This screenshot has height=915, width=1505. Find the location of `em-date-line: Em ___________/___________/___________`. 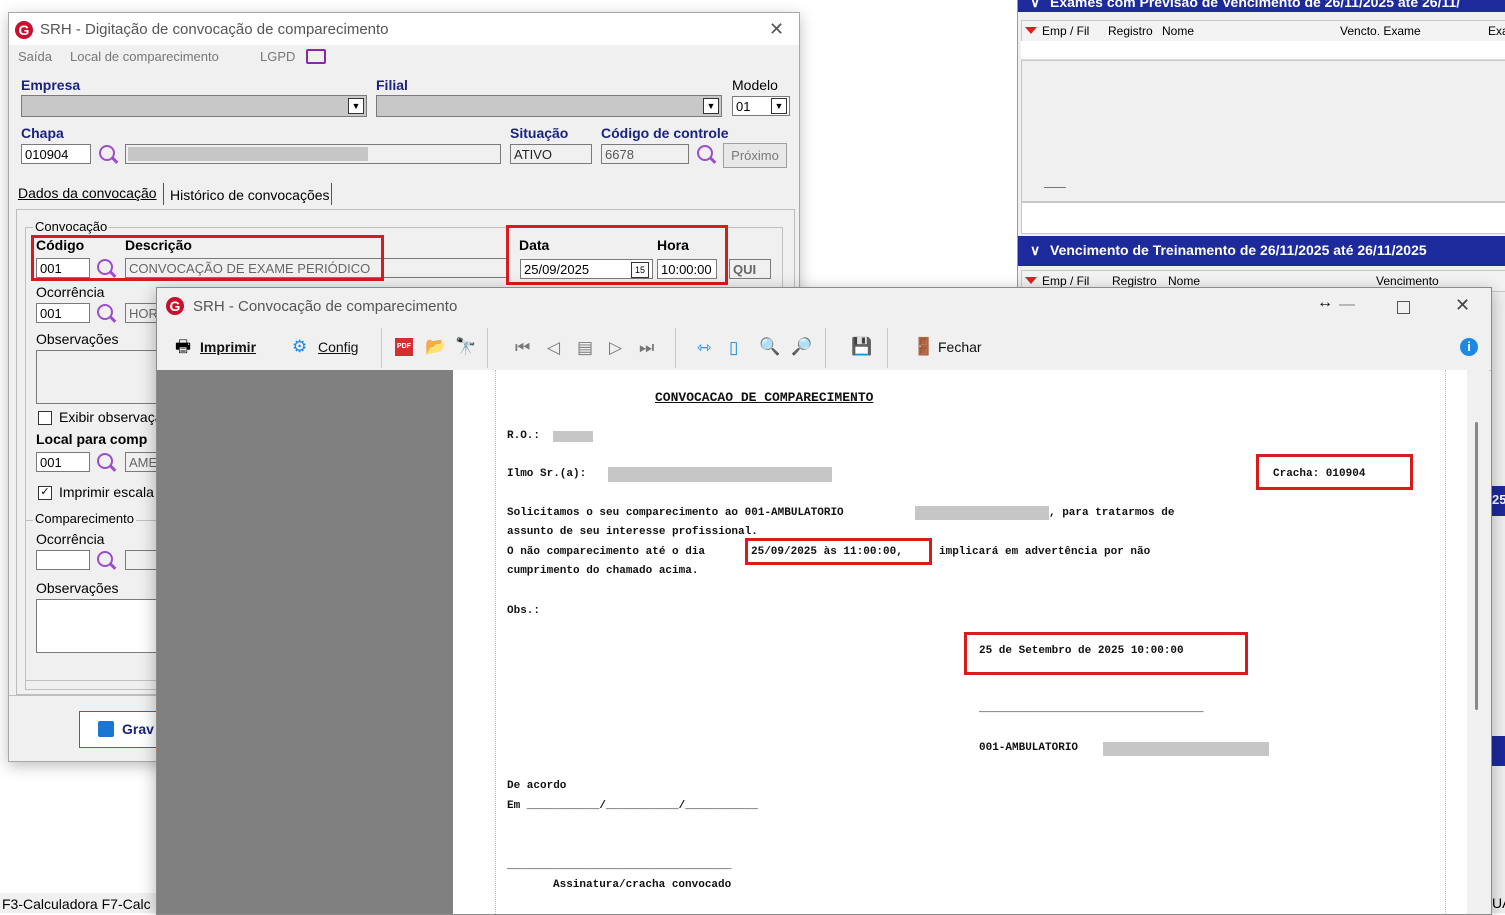

em-date-line: Em ___________/___________/___________ is located at coordinates (632, 806).